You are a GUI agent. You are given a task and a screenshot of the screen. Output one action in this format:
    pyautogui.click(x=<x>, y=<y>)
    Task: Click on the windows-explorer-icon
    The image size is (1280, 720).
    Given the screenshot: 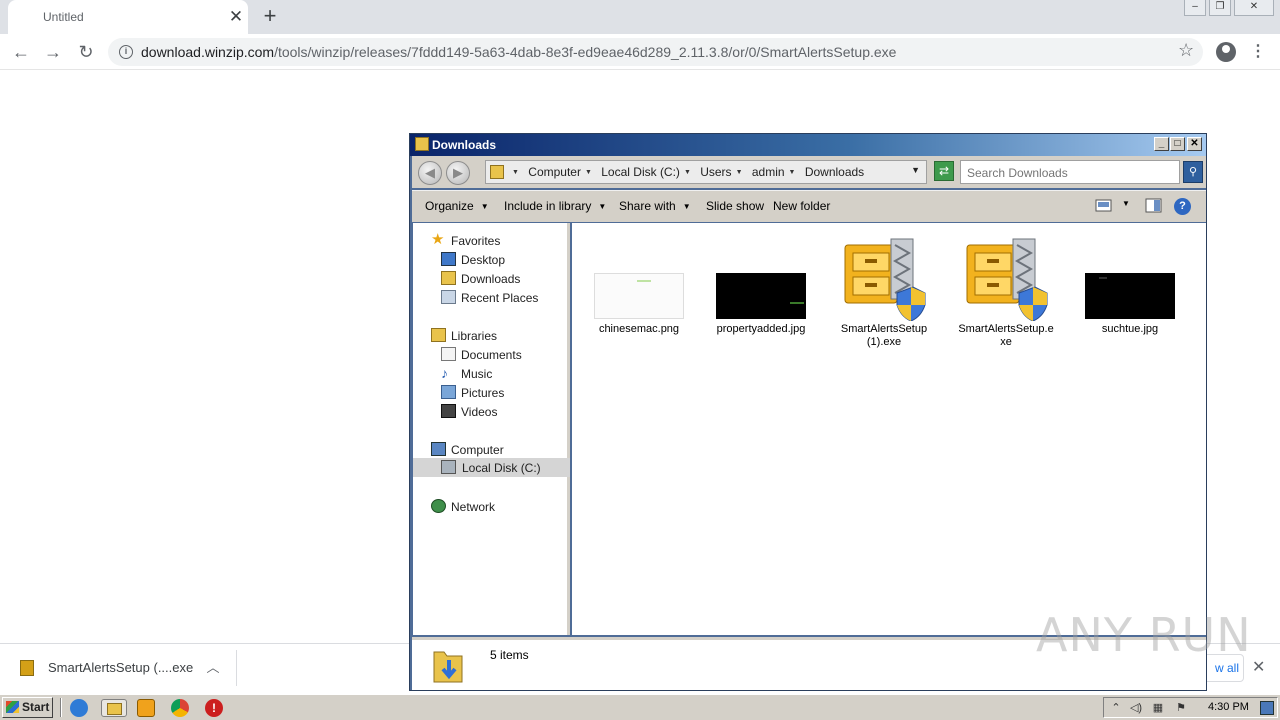 What is the action you would take?
    pyautogui.click(x=114, y=708)
    